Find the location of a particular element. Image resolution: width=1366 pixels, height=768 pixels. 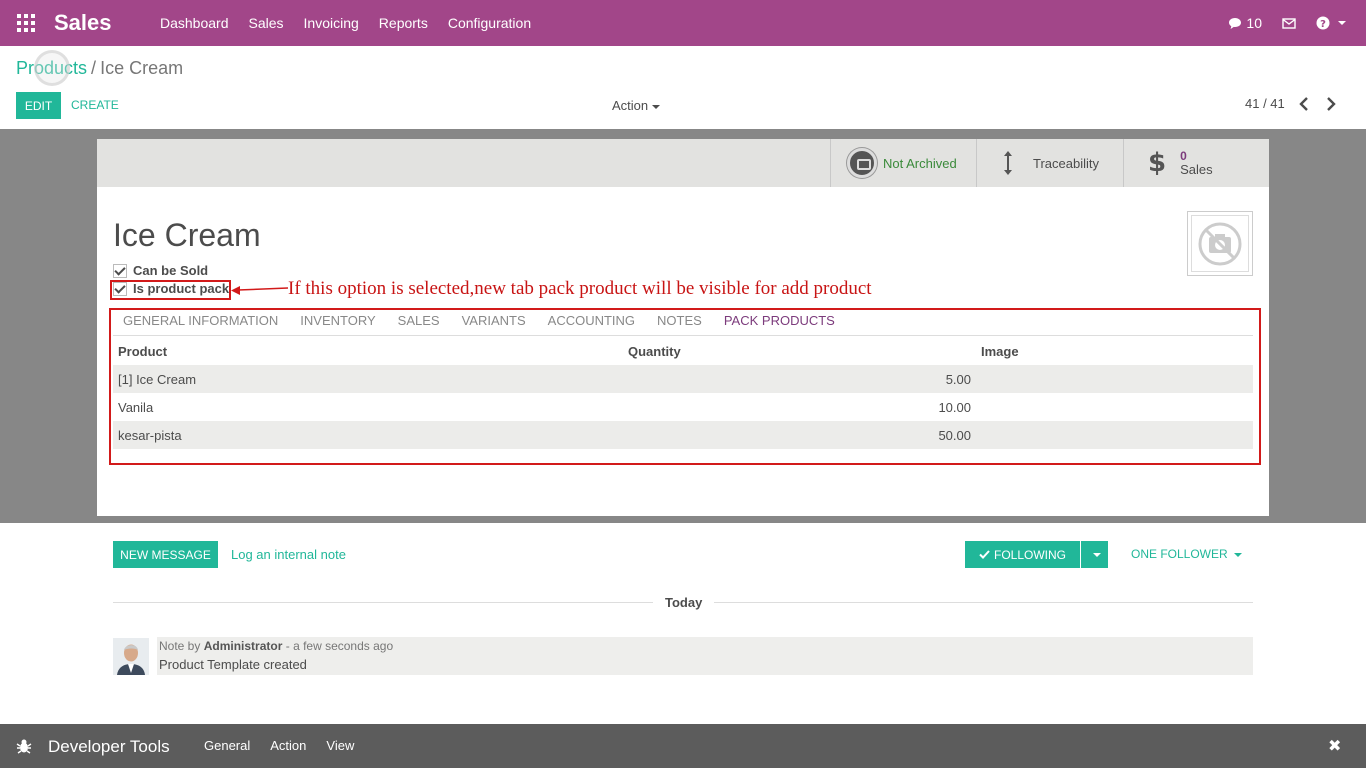

create-button: CREATE is located at coordinates (95, 105).